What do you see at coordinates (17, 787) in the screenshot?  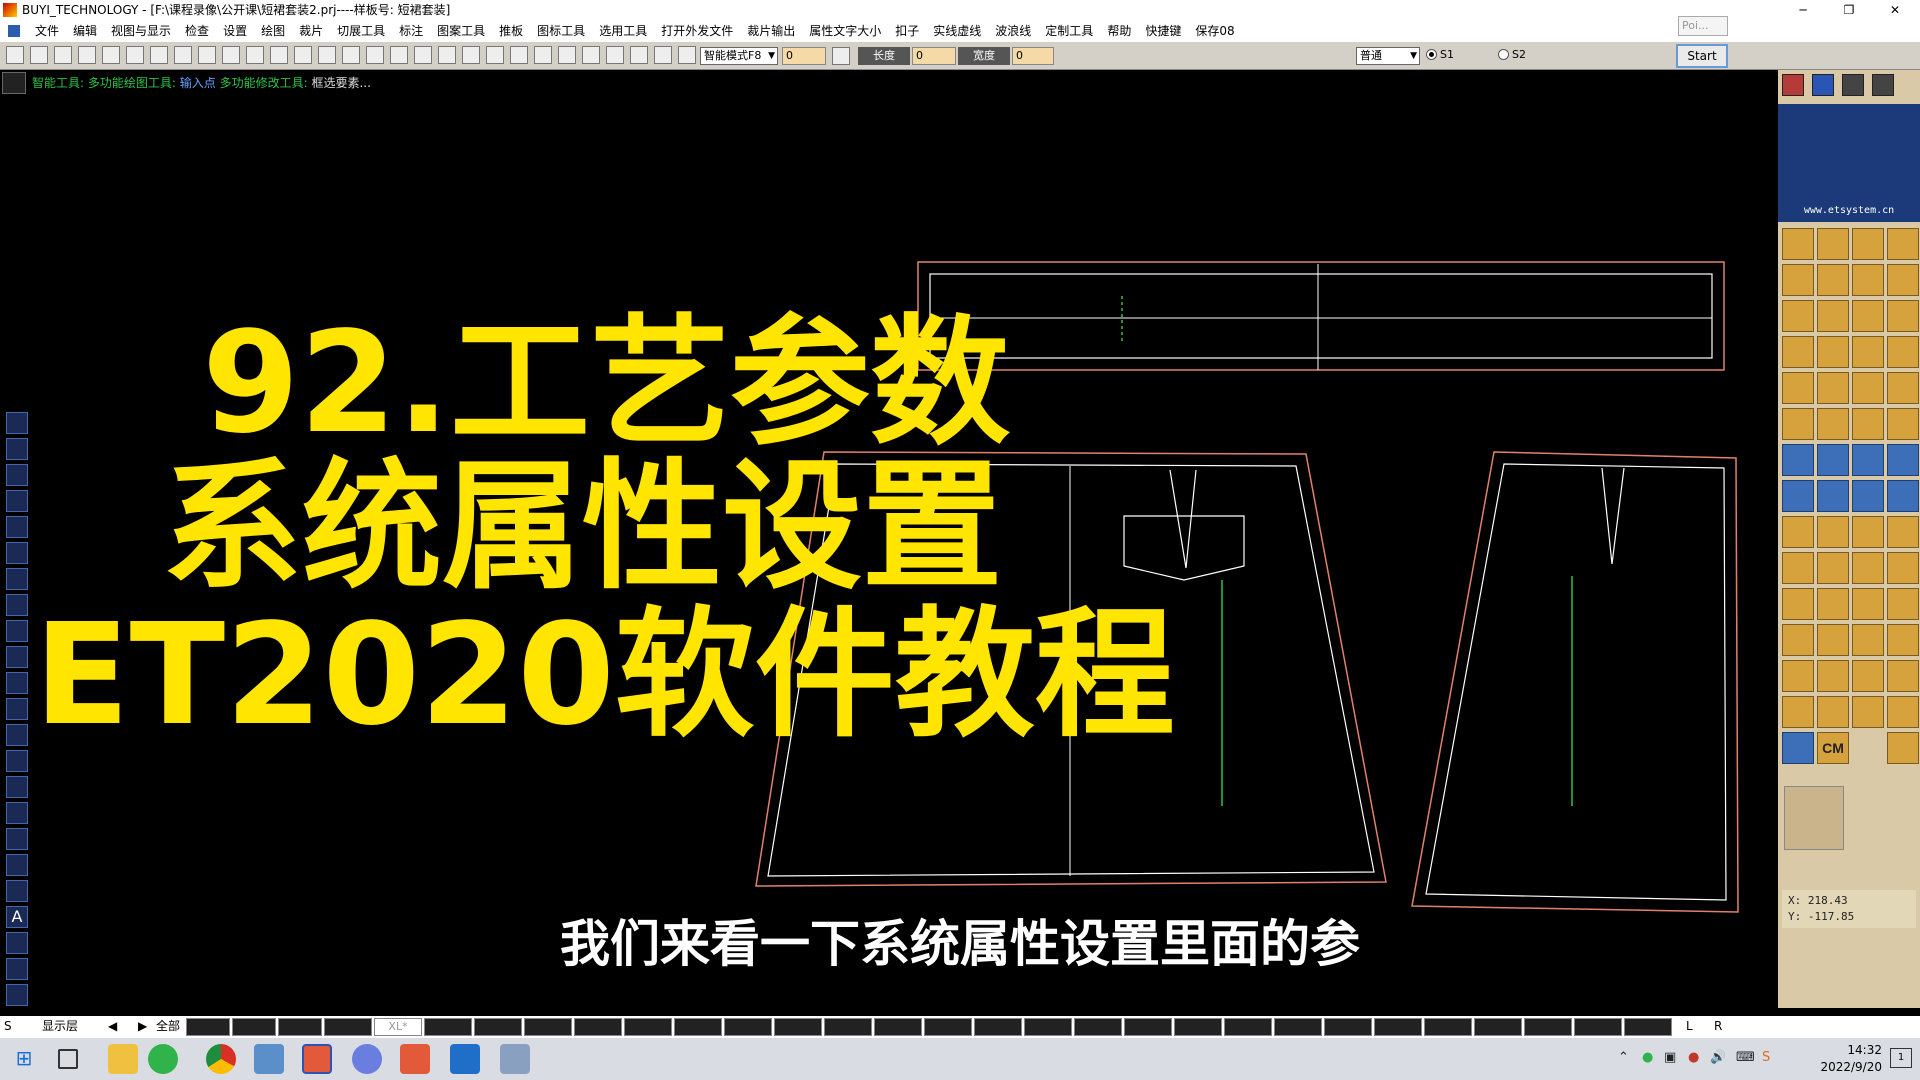 I see `cut-tool-icon` at bounding box center [17, 787].